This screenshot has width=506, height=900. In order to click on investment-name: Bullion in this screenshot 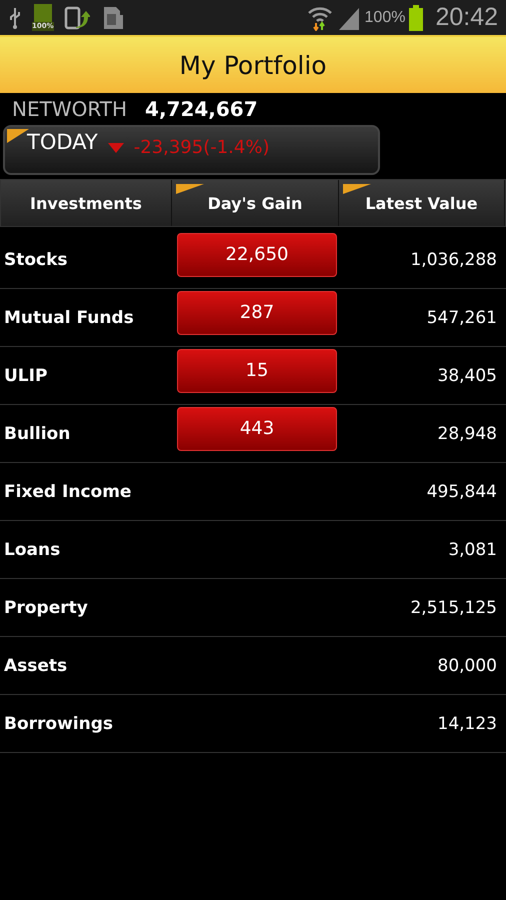, I will do `click(37, 434)`.